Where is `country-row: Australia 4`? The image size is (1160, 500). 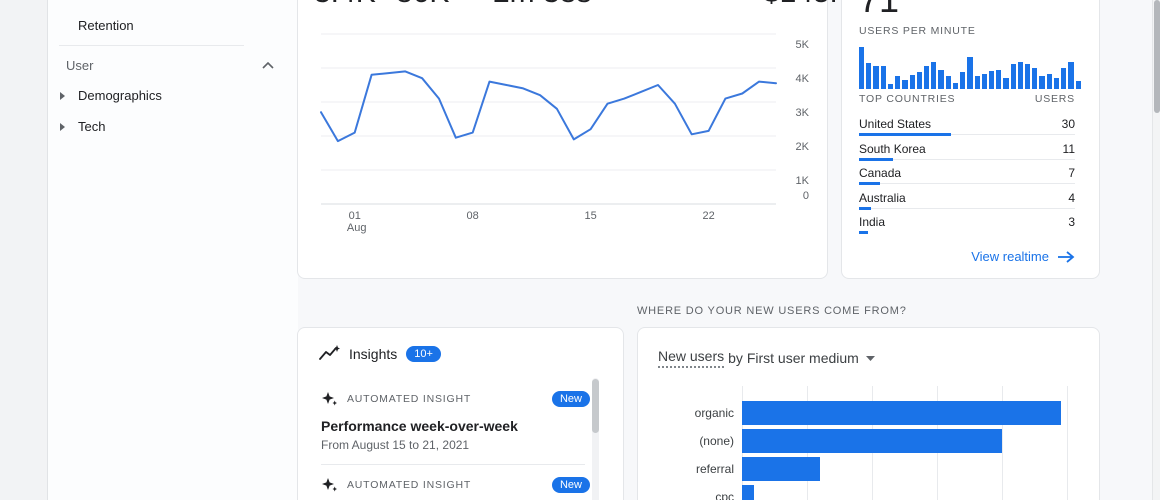 country-row: Australia 4 is located at coordinates (967, 203).